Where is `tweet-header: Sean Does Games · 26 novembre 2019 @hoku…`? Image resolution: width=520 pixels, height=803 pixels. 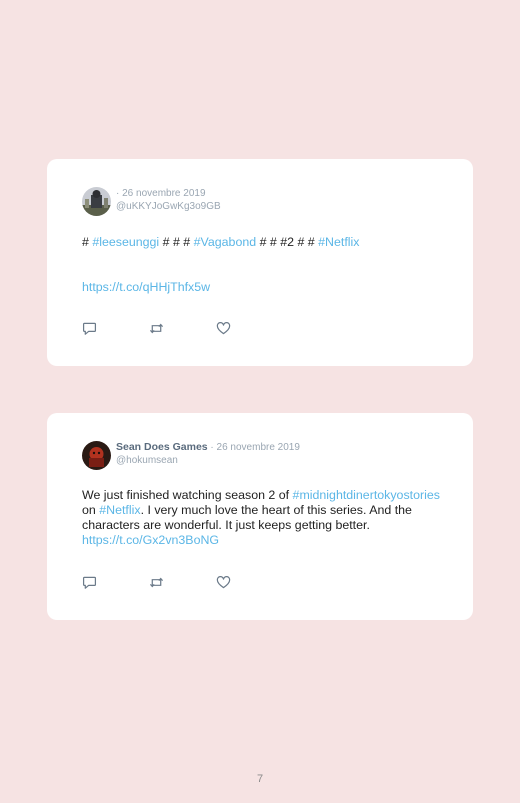
tweet-header: Sean Does Games · 26 novembre 2019 @hoku… is located at coordinates (191, 455).